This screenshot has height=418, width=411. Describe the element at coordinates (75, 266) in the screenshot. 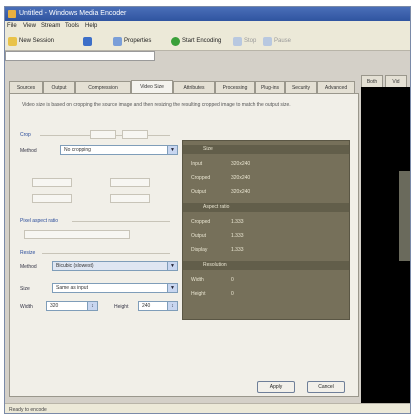

I see `resize-method-value: Bicubic (slowest)` at that location.